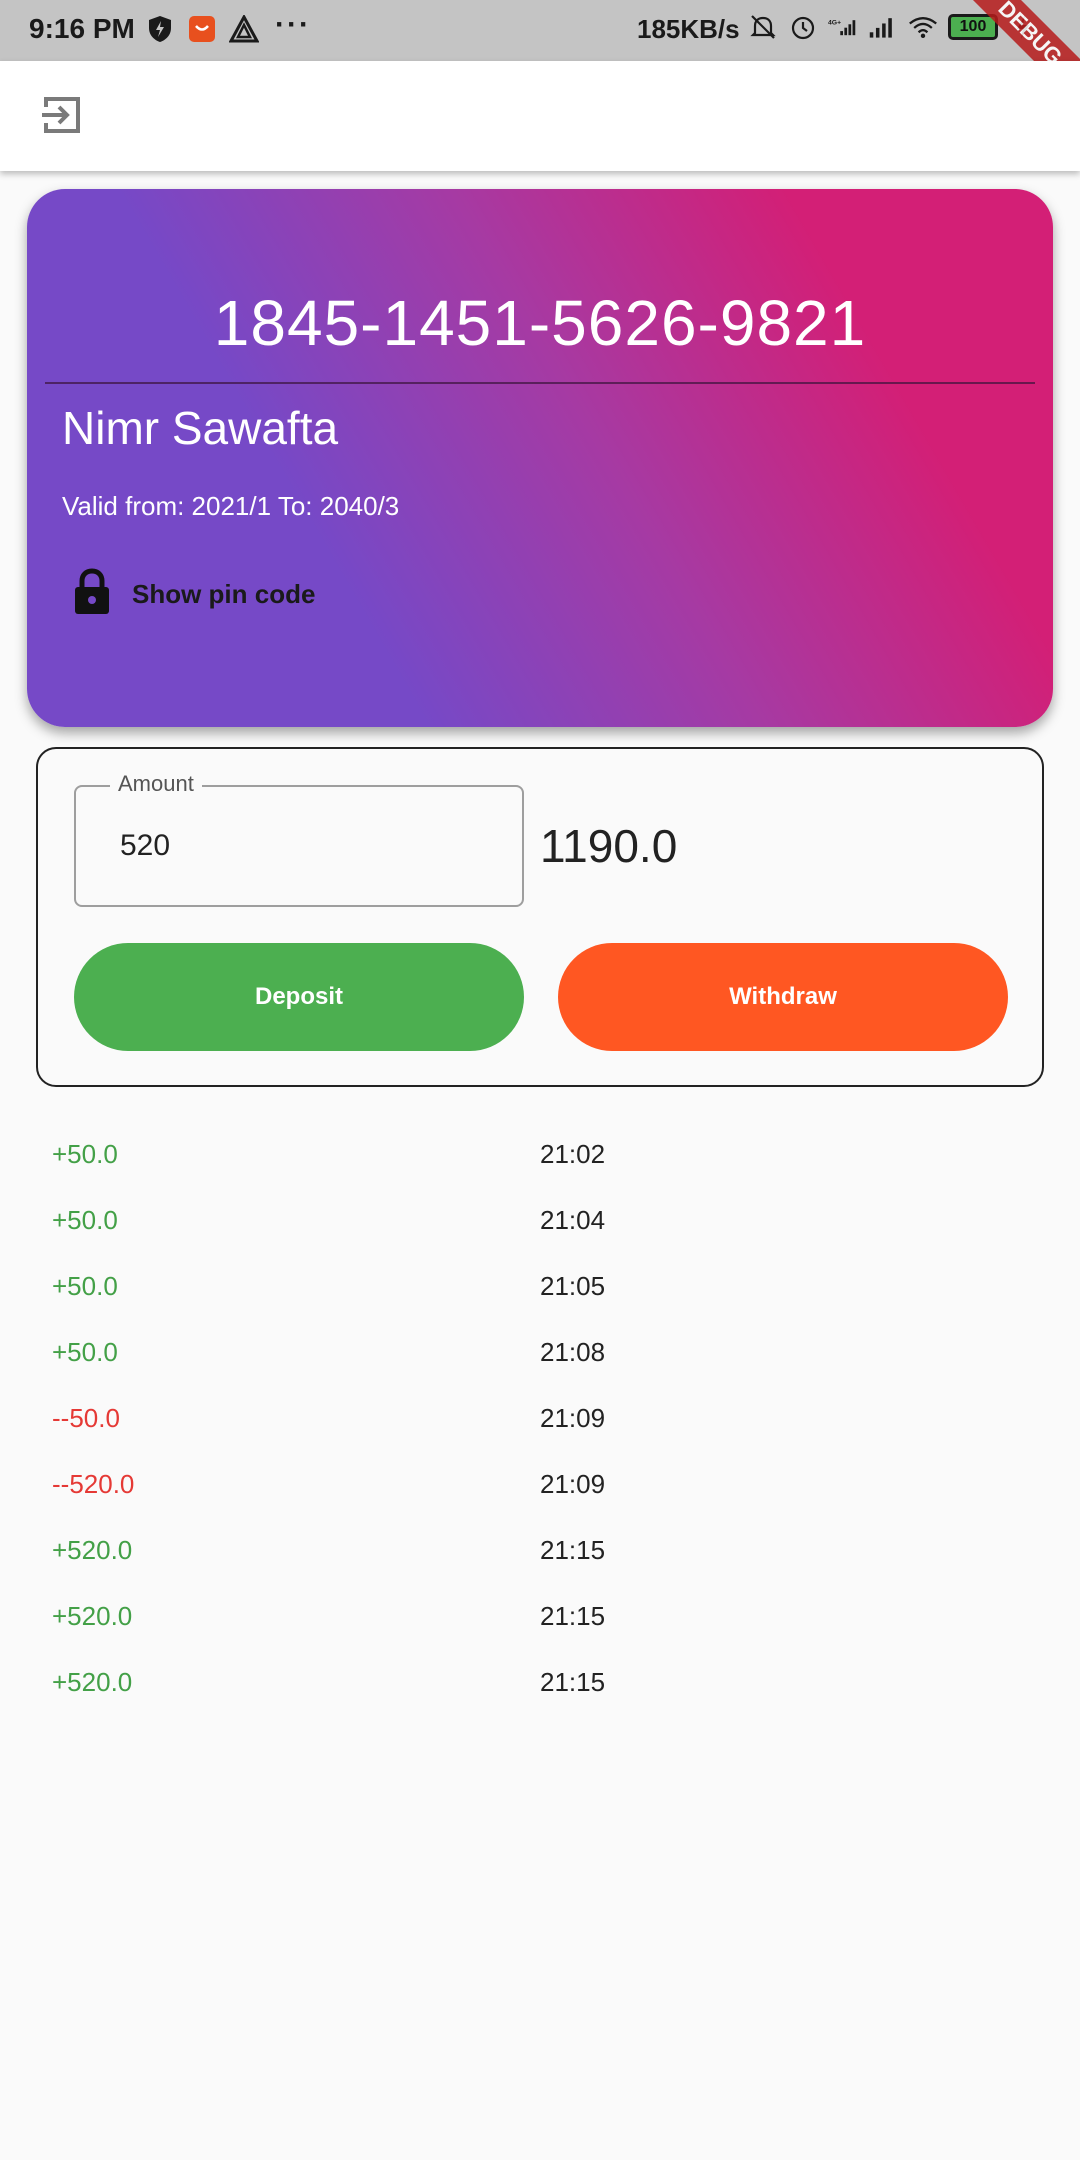  What do you see at coordinates (834, 22) in the screenshot?
I see `svg-text: 4G+` at bounding box center [834, 22].